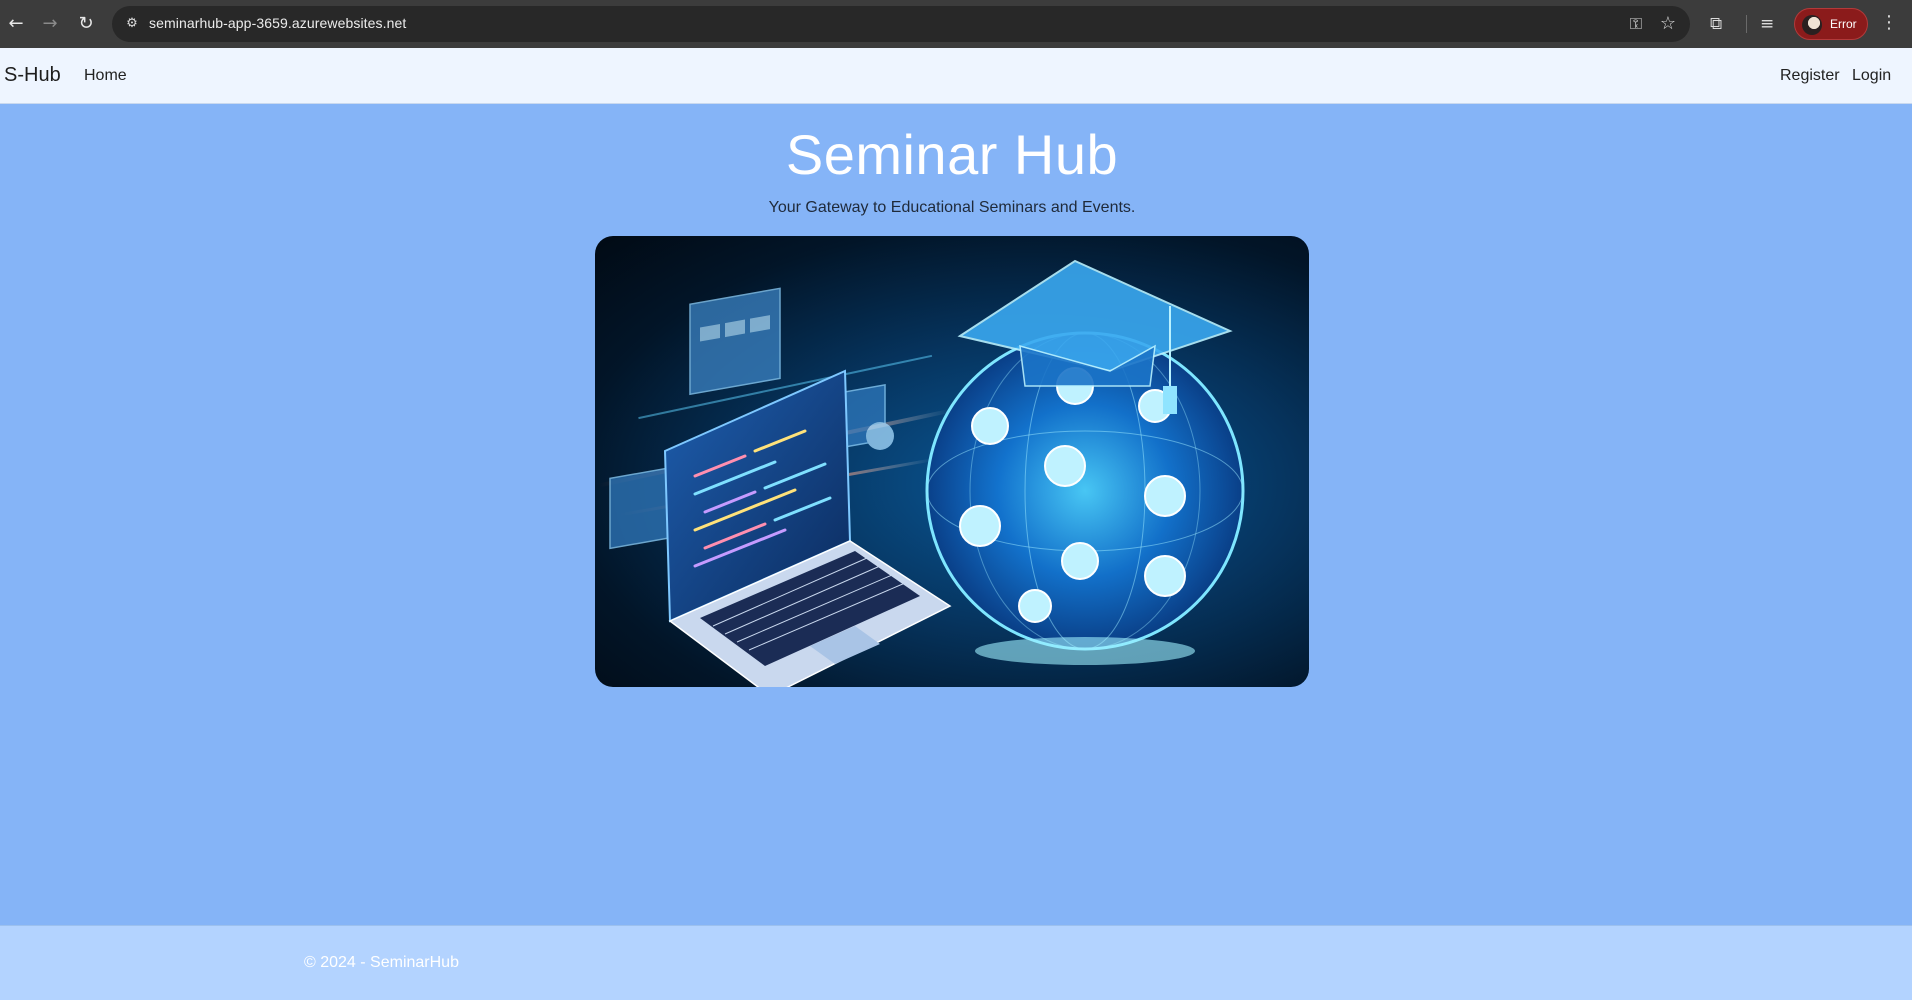 Image resolution: width=1912 pixels, height=1000 pixels. I want to click on page-title: Seminar Hub, so click(952, 154).